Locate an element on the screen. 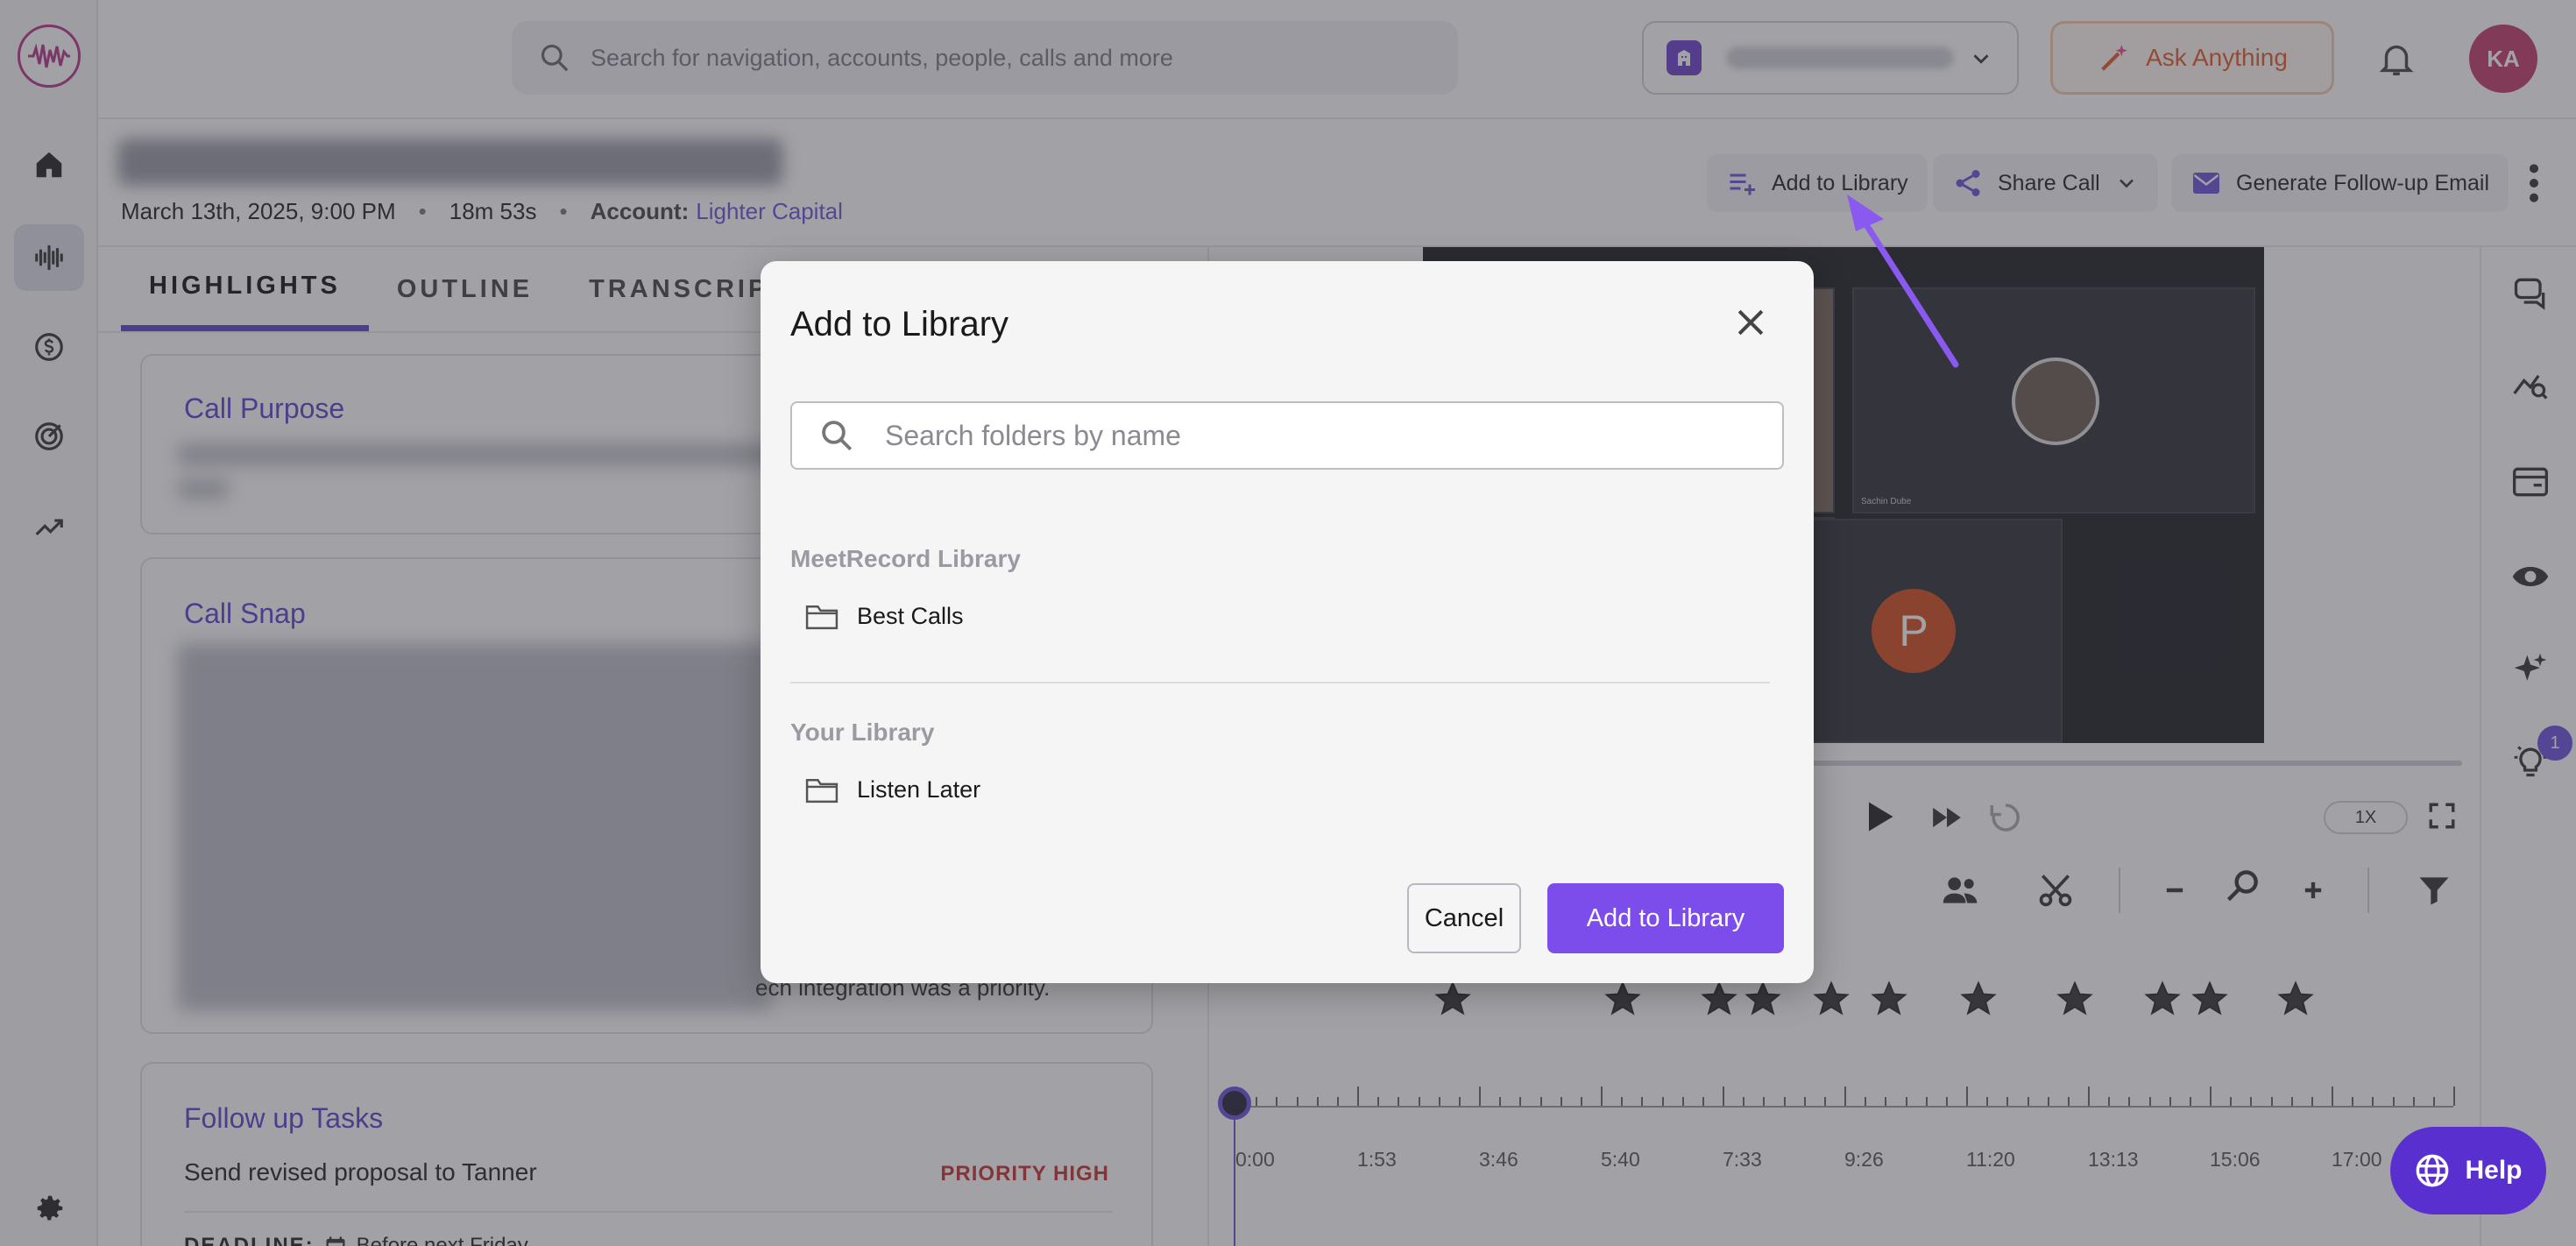 The image size is (2576, 1246). cancel-button: Cancel is located at coordinates (1464, 918).